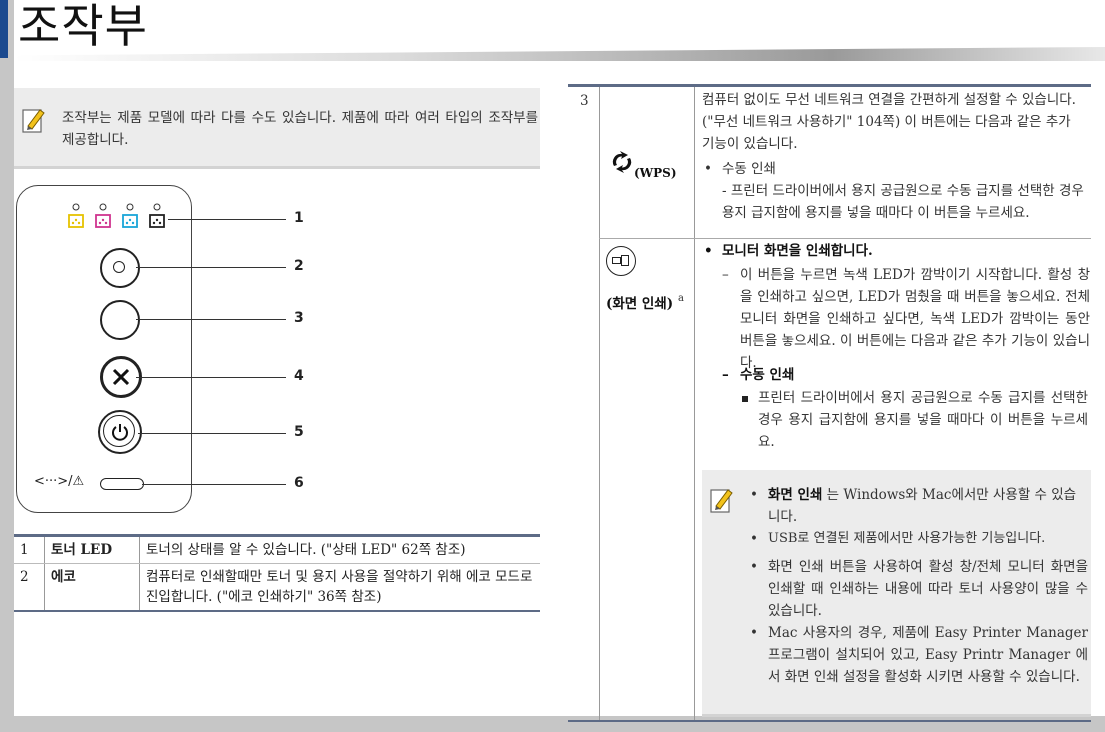 The image size is (1105, 732). I want to click on toner-led-icons, so click(116, 215).